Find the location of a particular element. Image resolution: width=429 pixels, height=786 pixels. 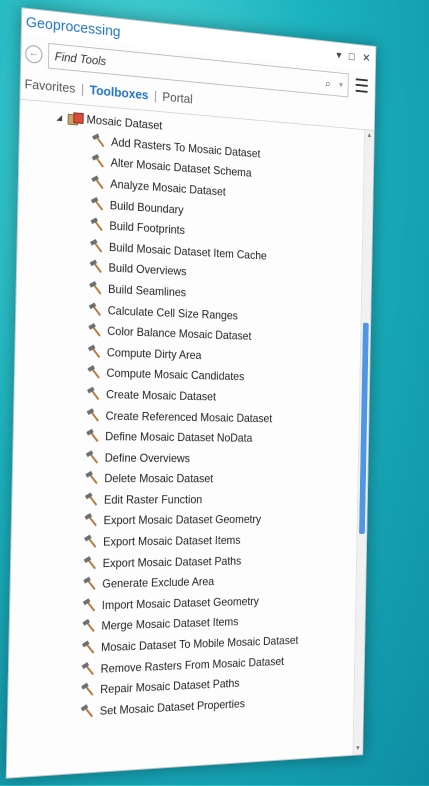

tool-item: Edit Raster Function is located at coordinates (189, 500).